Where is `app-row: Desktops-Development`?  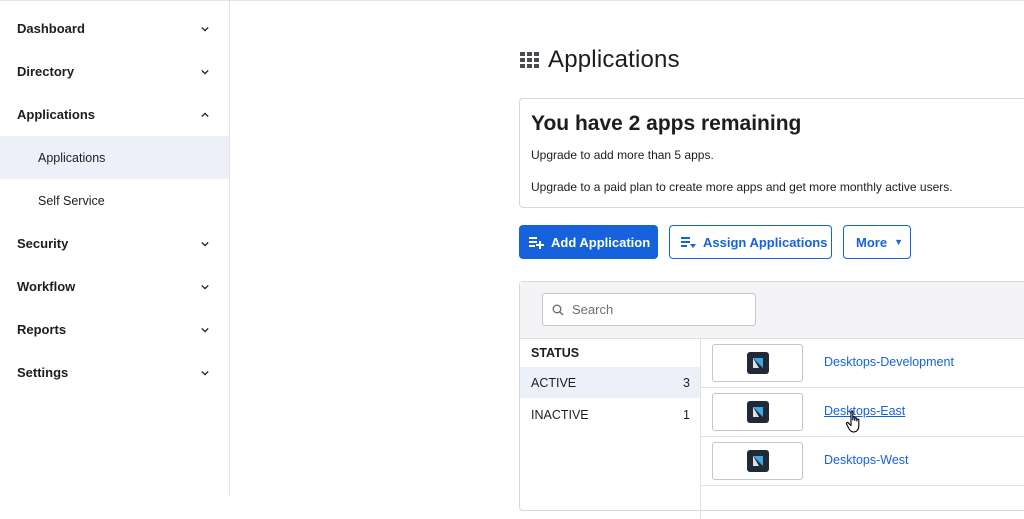 app-row: Desktops-Development is located at coordinates (862, 363).